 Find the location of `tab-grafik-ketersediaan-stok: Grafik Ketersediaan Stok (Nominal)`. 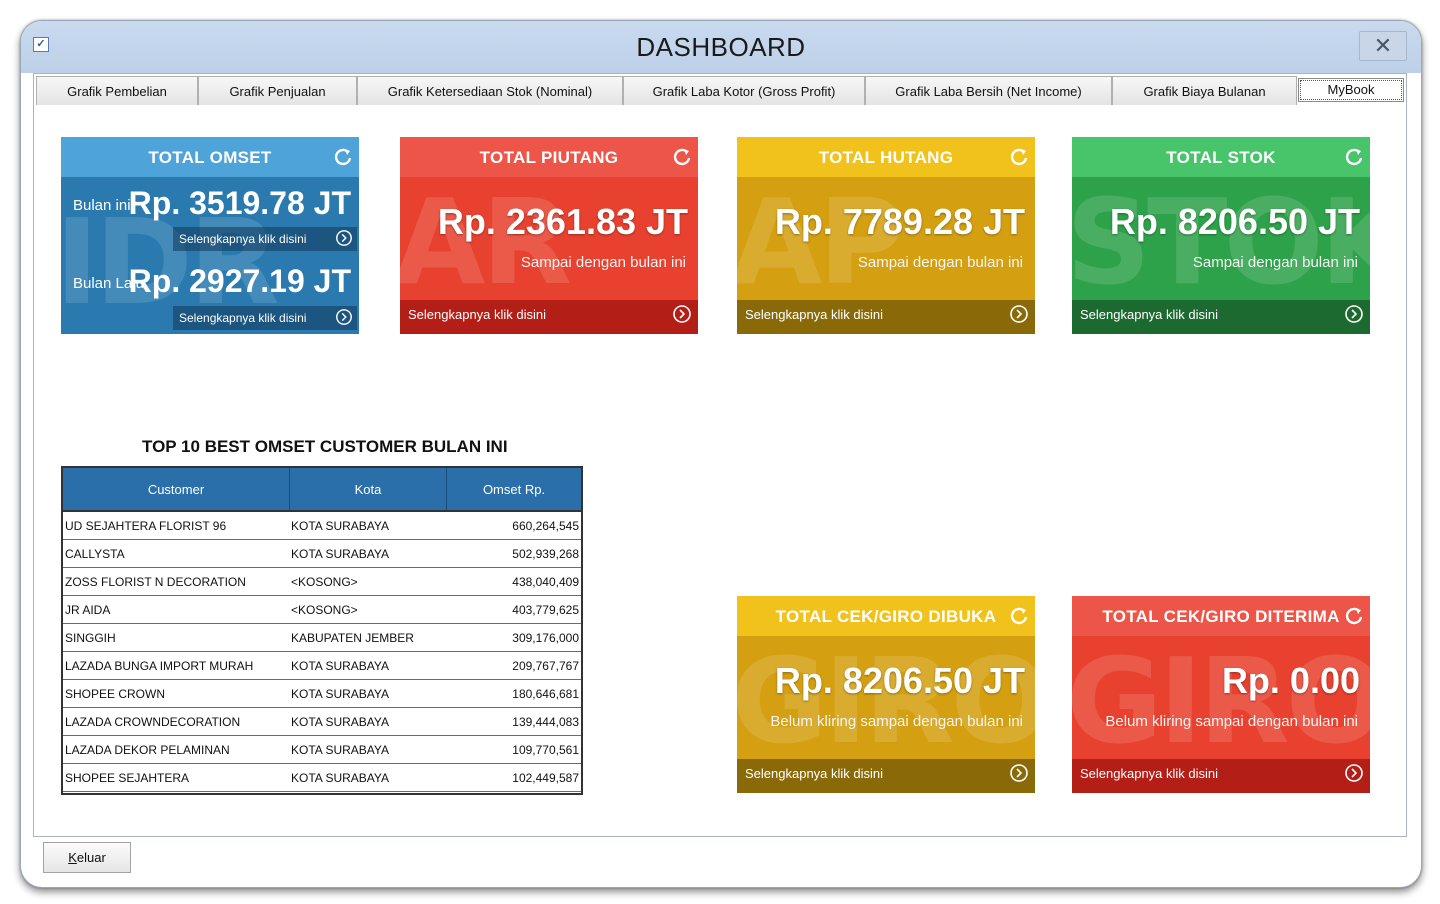

tab-grafik-ketersediaan-stok: Grafik Ketersediaan Stok (Nominal) is located at coordinates (490, 90).